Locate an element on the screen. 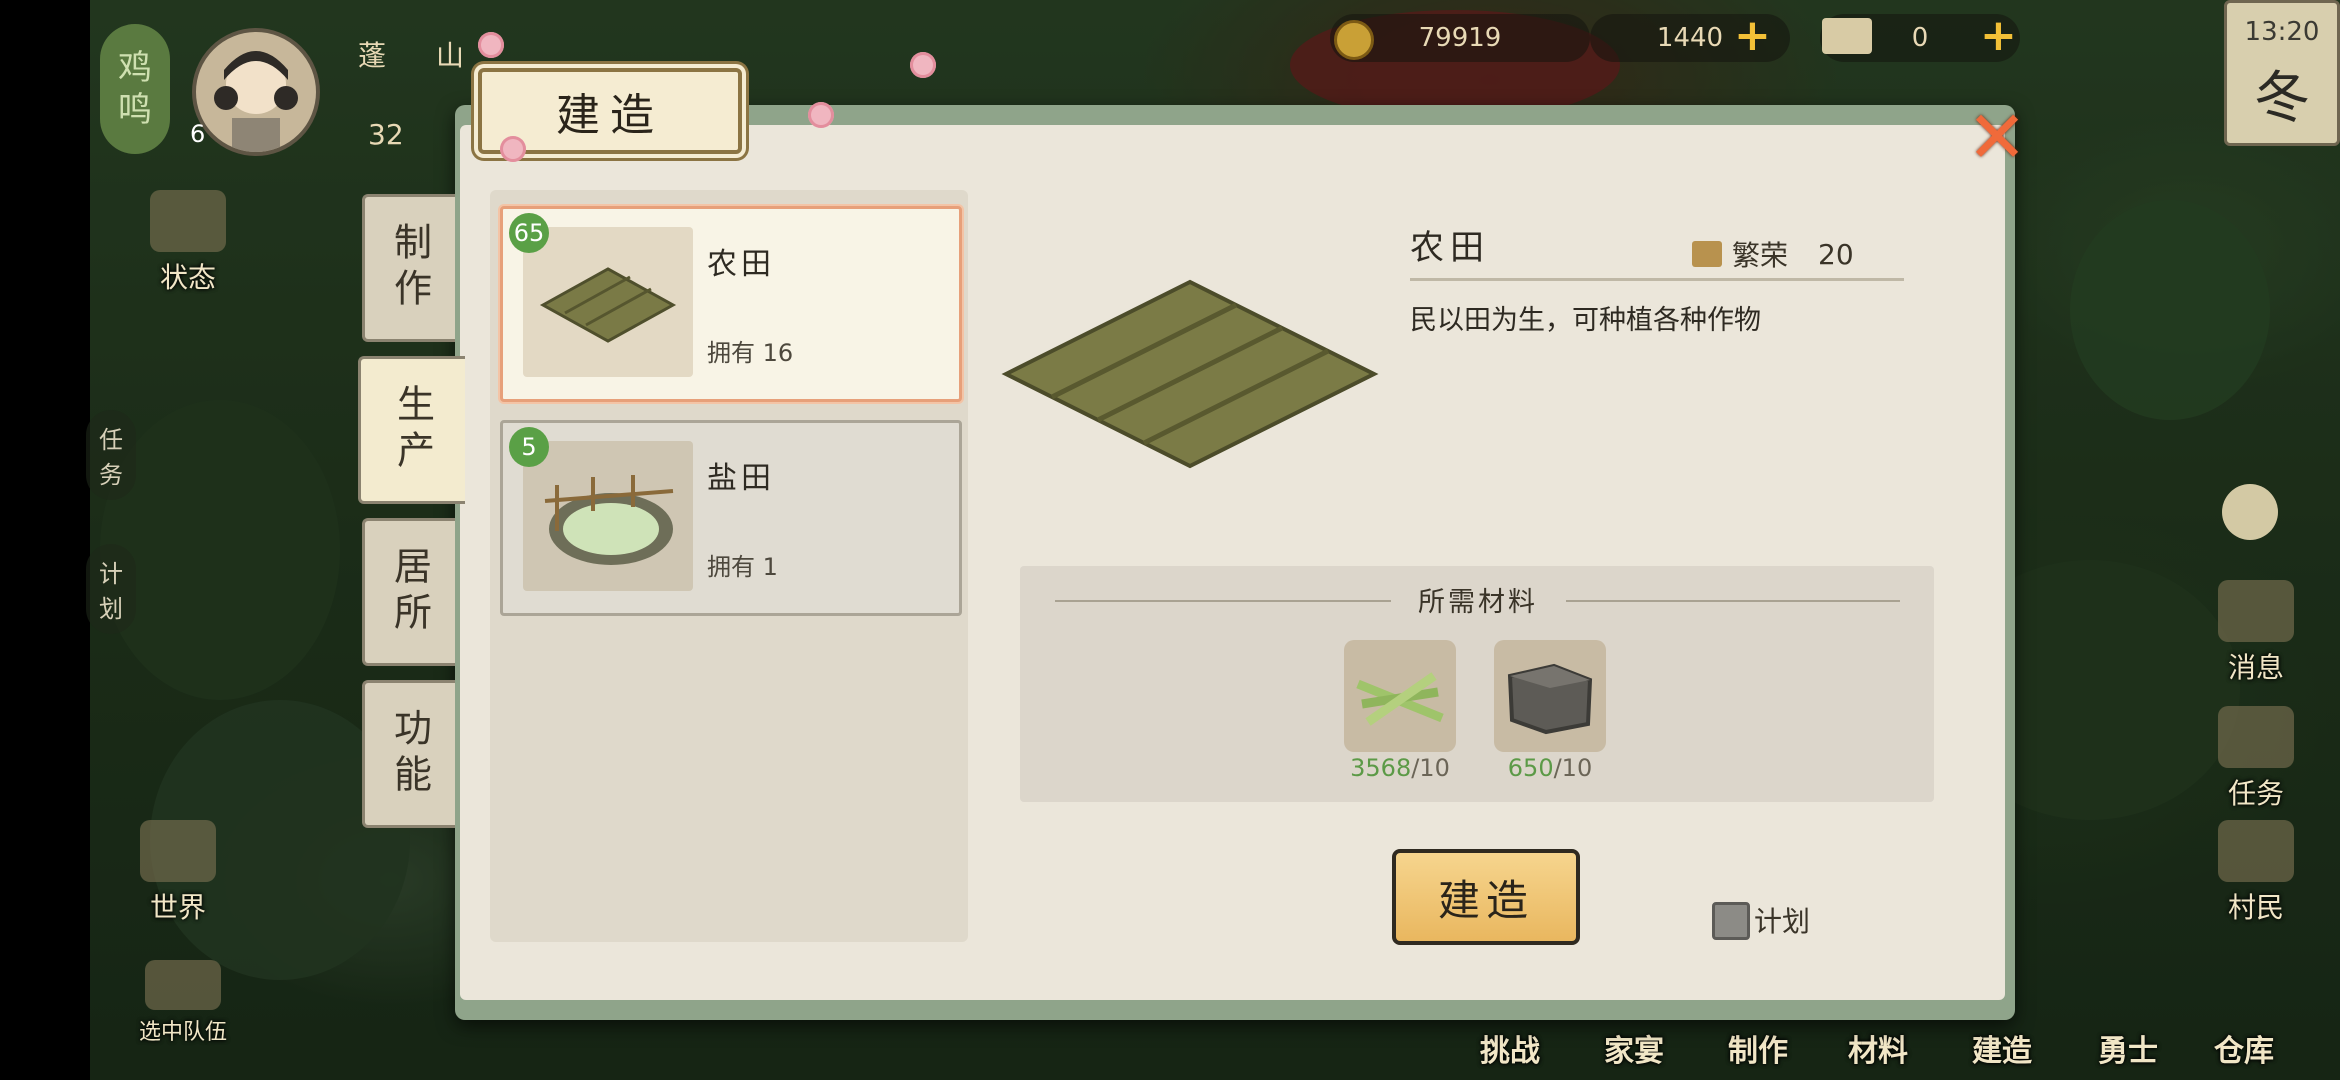 Image resolution: width=2340 pixels, height=1080 pixels. bottom-craft: 制作 is located at coordinates (1758, 1048).